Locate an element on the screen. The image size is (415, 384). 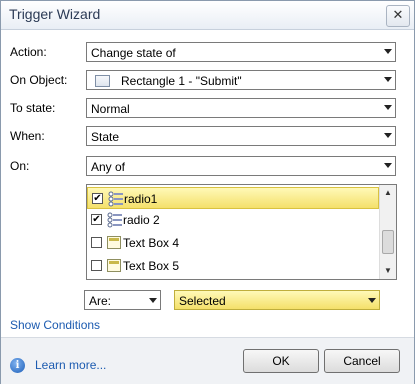
on-object-label: On Object: is located at coordinates (39, 80).